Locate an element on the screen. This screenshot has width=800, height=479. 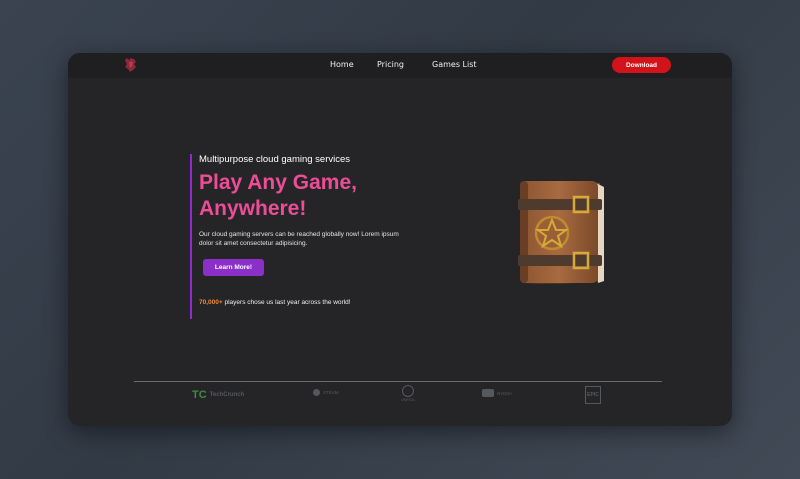
headline-line-2: Anywhere! is located at coordinates (253, 208).